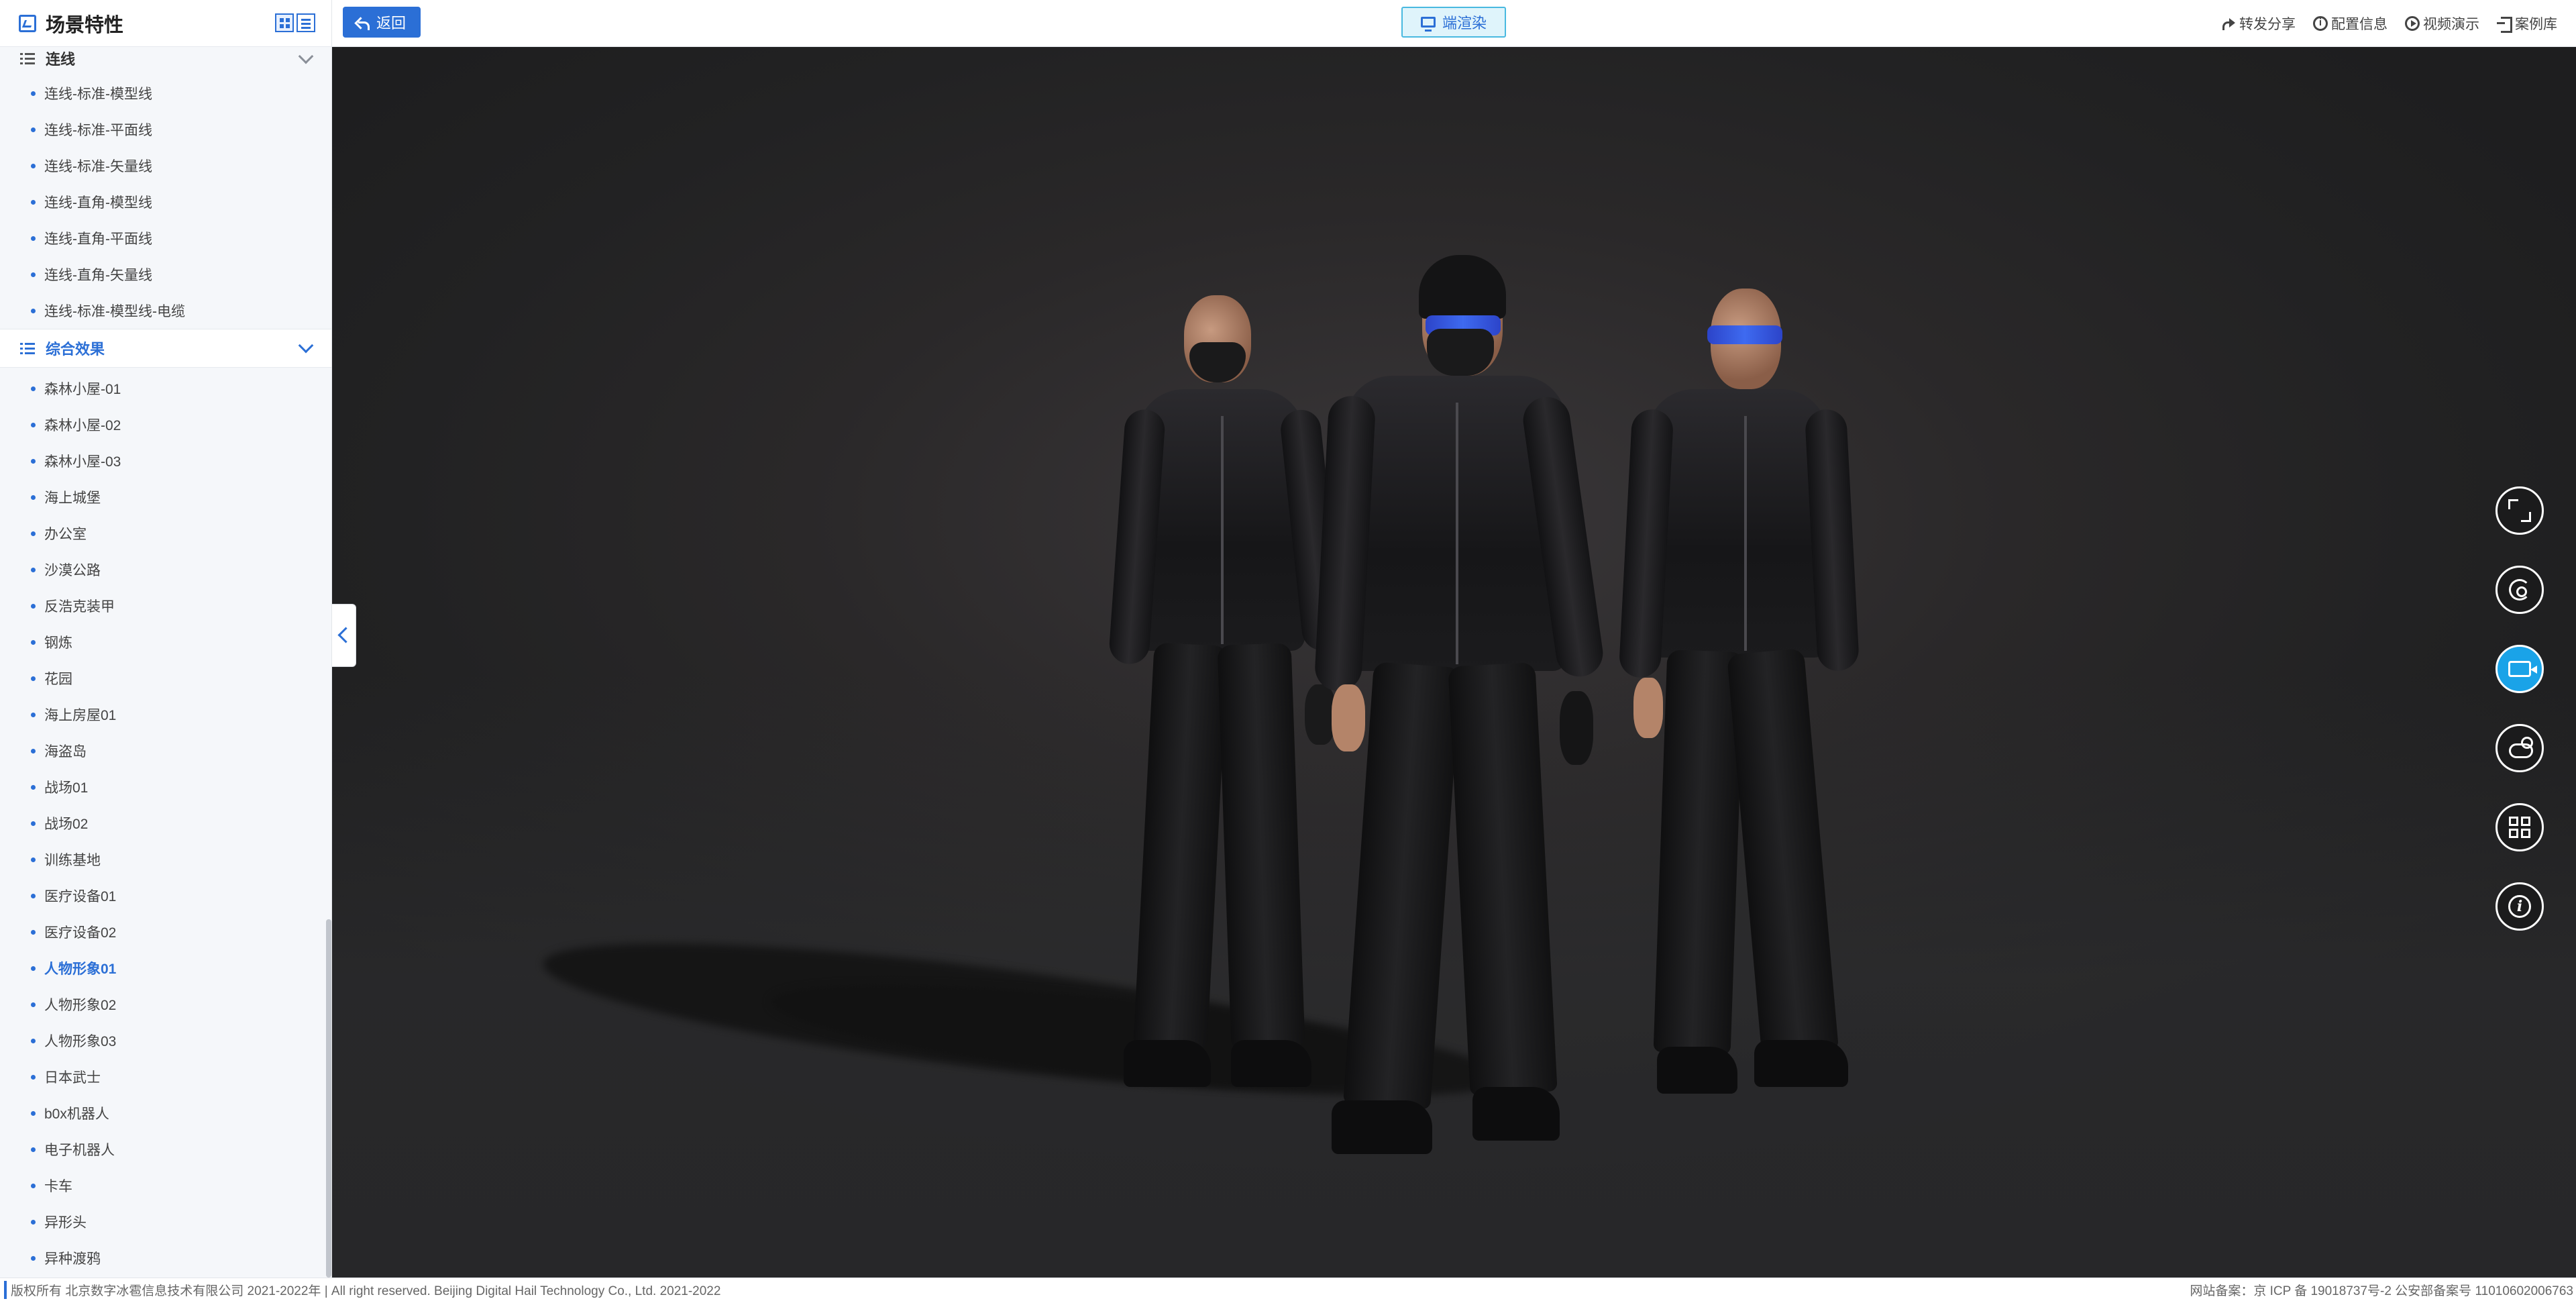  Describe the element at coordinates (1737, 523) in the screenshot. I see `jacket` at that location.